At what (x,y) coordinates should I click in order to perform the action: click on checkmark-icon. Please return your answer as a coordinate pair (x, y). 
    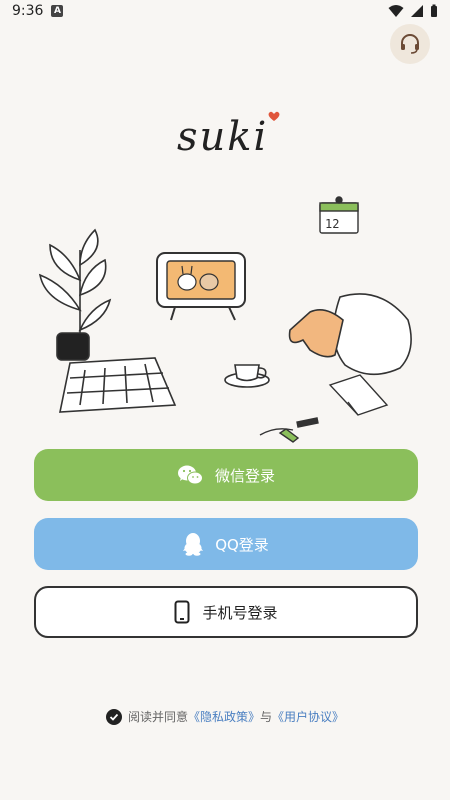
    Looking at the image, I should click on (114, 717).